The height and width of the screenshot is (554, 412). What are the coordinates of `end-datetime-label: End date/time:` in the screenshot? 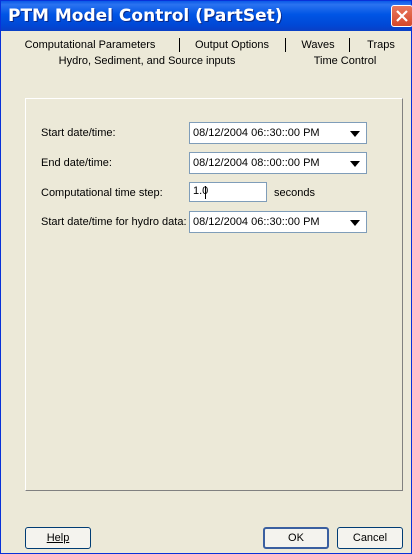 It's located at (76, 163).